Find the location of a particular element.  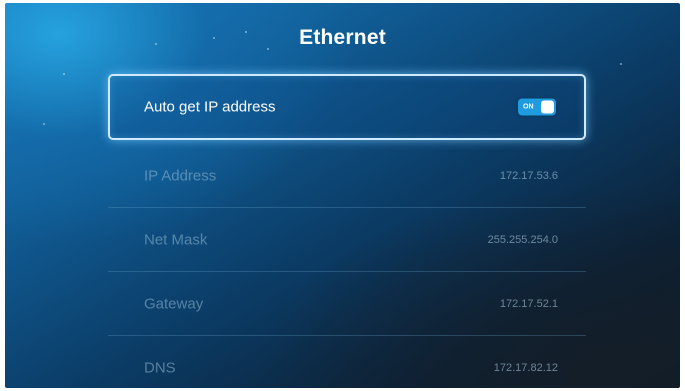

auto-ip-label: Auto get IP address is located at coordinates (210, 107).